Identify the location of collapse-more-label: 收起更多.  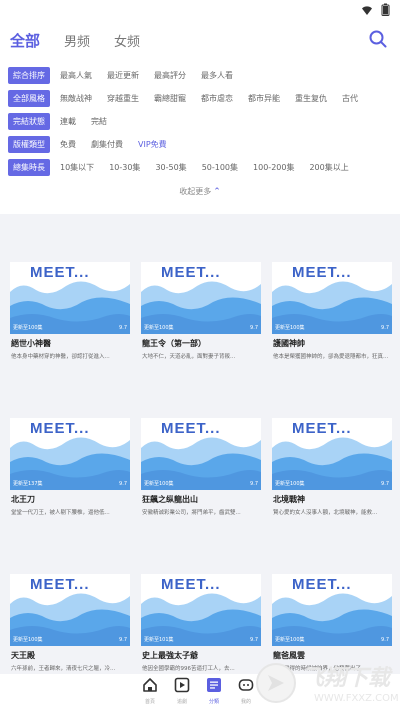
(195, 191).